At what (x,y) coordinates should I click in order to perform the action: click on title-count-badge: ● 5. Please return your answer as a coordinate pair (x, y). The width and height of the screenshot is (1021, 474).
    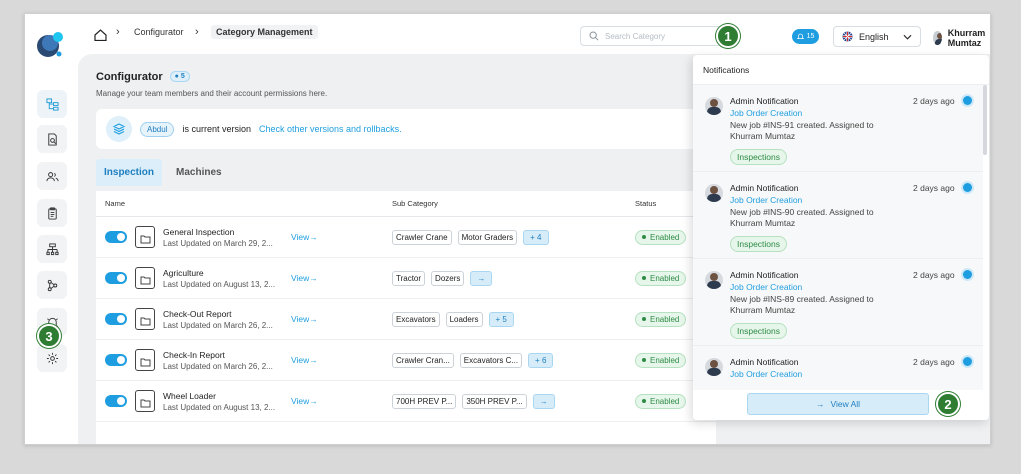
    Looking at the image, I should click on (179, 76).